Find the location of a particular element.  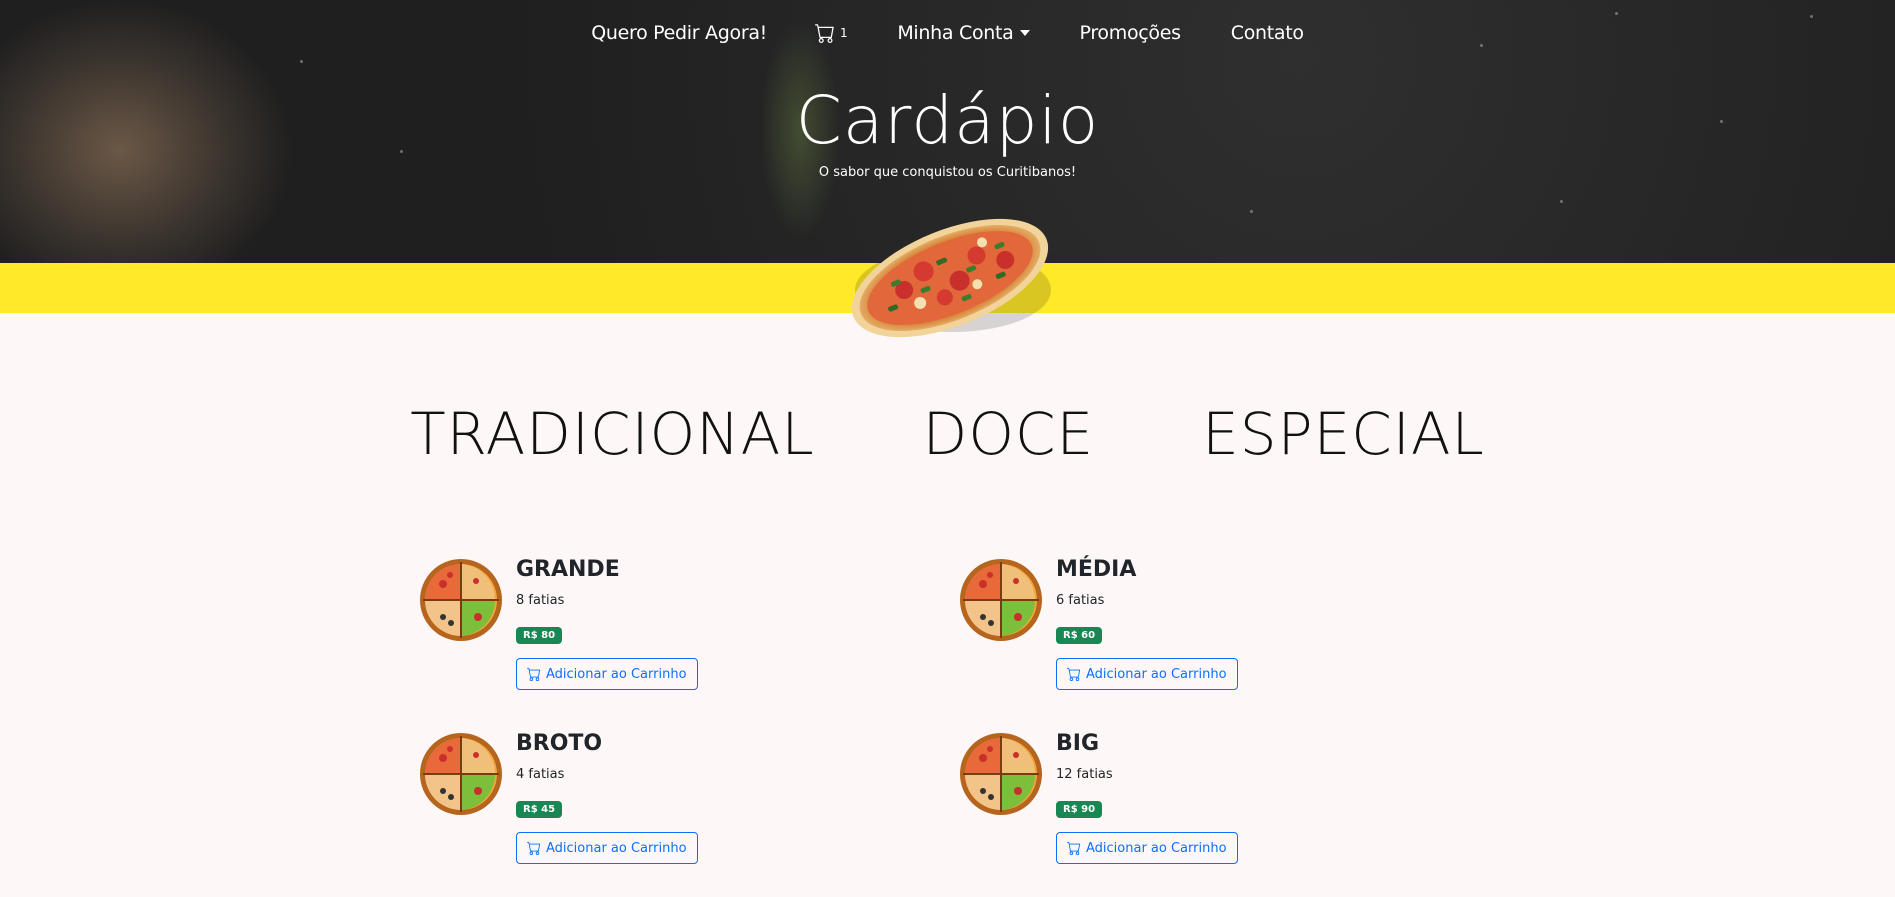

order-now-link: Quero Pedir Agora! is located at coordinates (679, 33).